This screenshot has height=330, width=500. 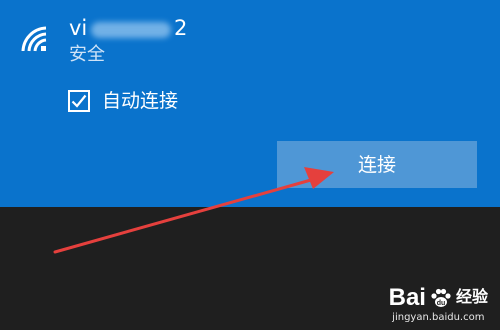 I want to click on wifi-icon, so click(x=34, y=39).